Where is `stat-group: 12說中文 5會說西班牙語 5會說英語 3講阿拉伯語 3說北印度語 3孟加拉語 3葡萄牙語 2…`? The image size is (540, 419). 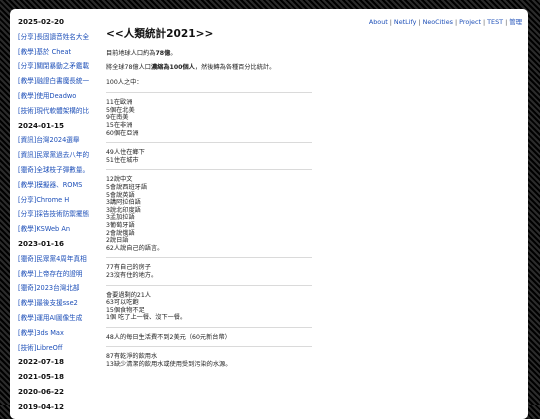
stat-group: 12說中文 5會說西班牙語 5會說英語 3講阿拉伯語 3說北印度語 3孟加拉語 3葡萄牙語 2… is located at coordinates (212, 214).